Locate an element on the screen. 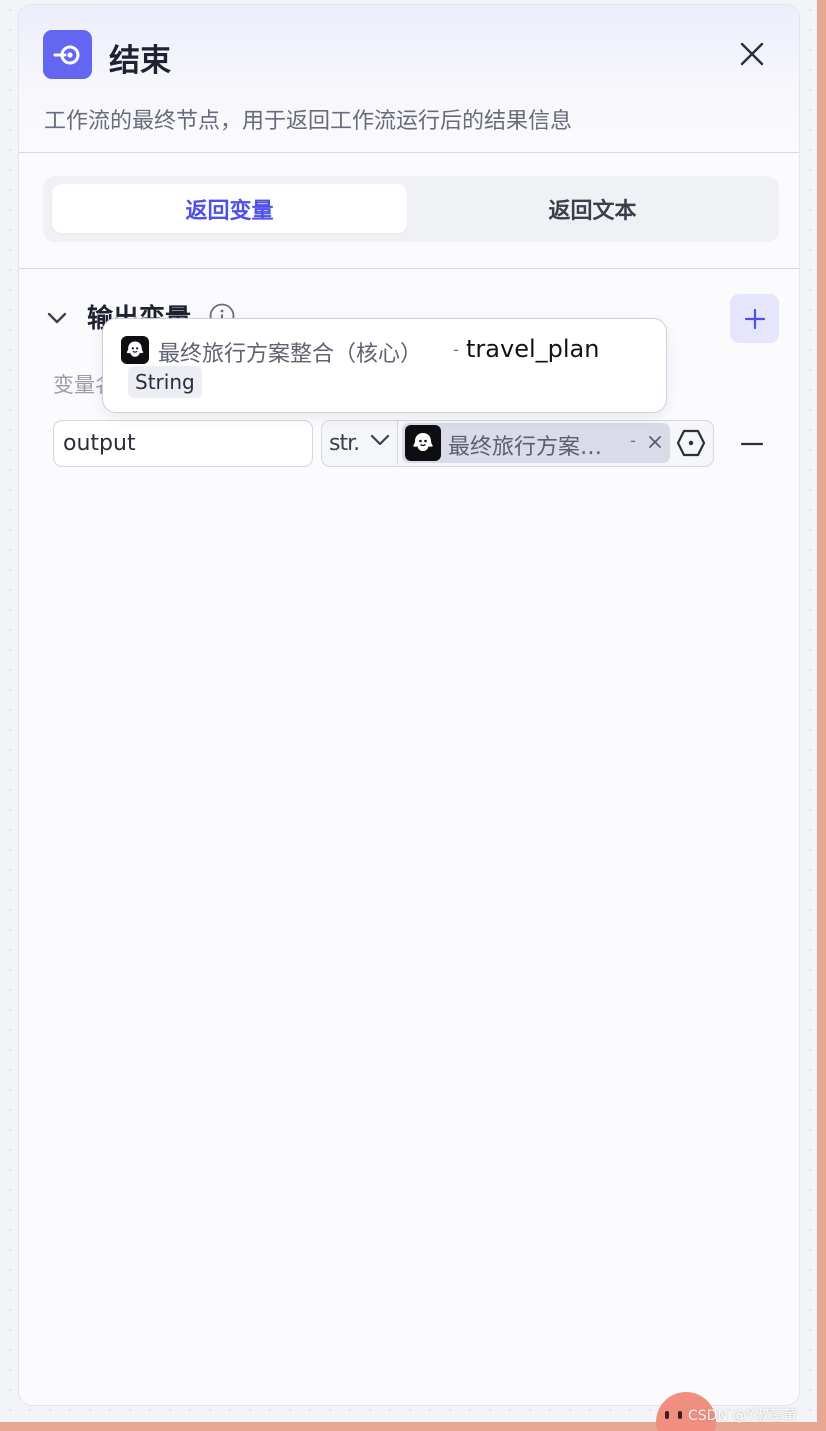 This screenshot has width=826, height=1431. panel-header: 结束 工作流的最终节点，用于返回工作流运行后的结果信息 is located at coordinates (409, 79).